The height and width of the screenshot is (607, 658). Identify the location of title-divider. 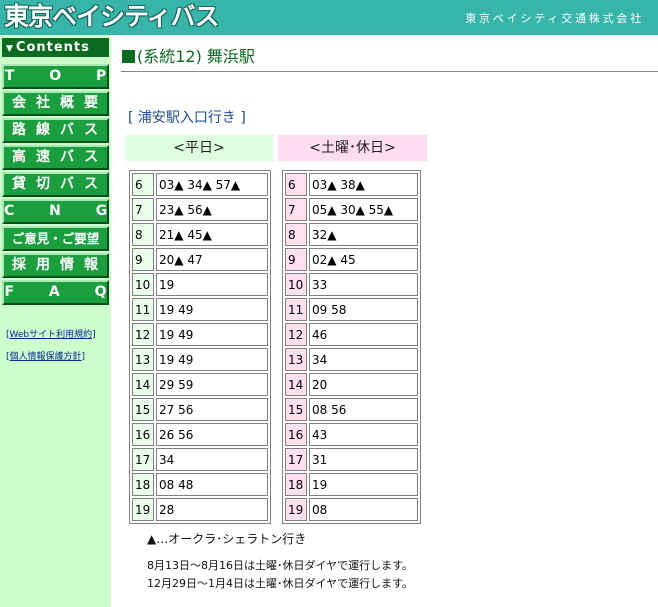
(389, 71).